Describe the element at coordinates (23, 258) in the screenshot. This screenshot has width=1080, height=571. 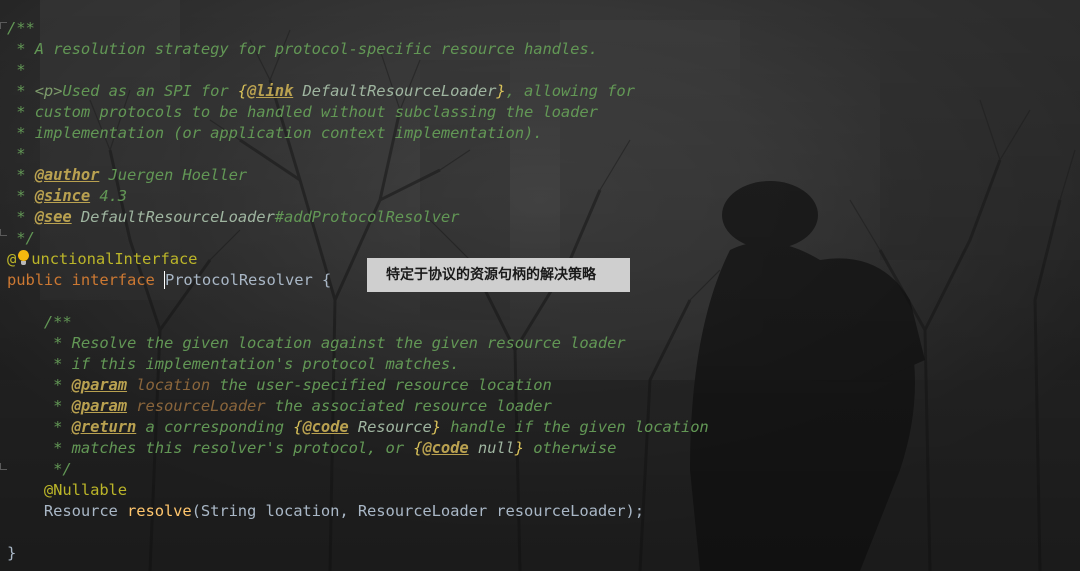
I see `lightbulb-icon` at that location.